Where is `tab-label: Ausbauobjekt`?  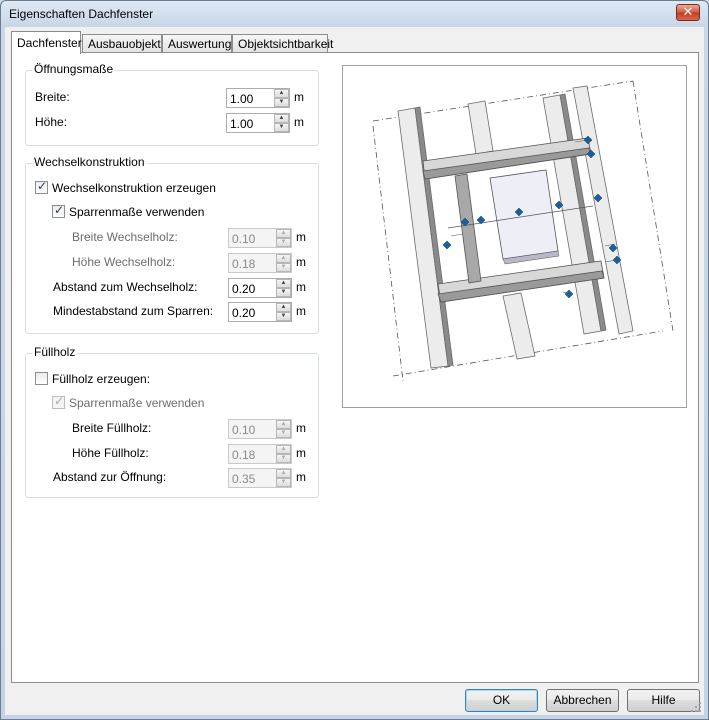 tab-label: Ausbauobjekt is located at coordinates (124, 44).